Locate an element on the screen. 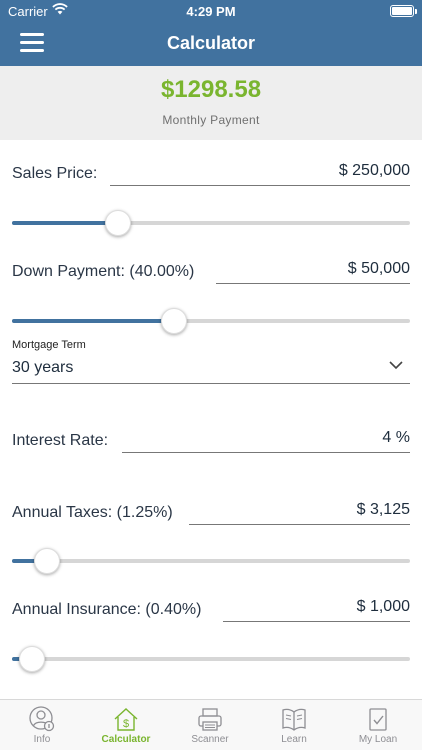 Image resolution: width=422 pixels, height=750 pixels. book-icon is located at coordinates (294, 719).